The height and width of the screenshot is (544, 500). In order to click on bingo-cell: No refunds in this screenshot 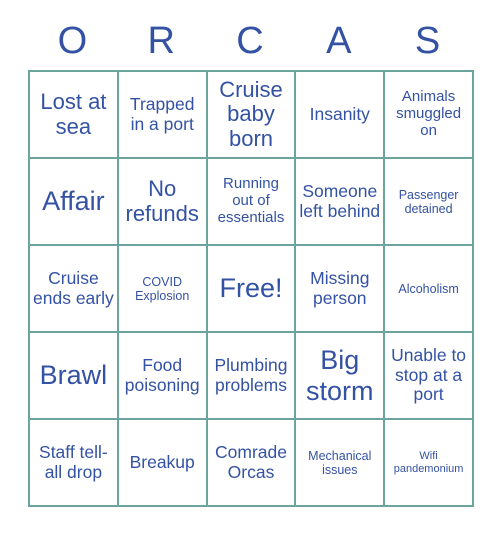, I will do `click(163, 202)`.